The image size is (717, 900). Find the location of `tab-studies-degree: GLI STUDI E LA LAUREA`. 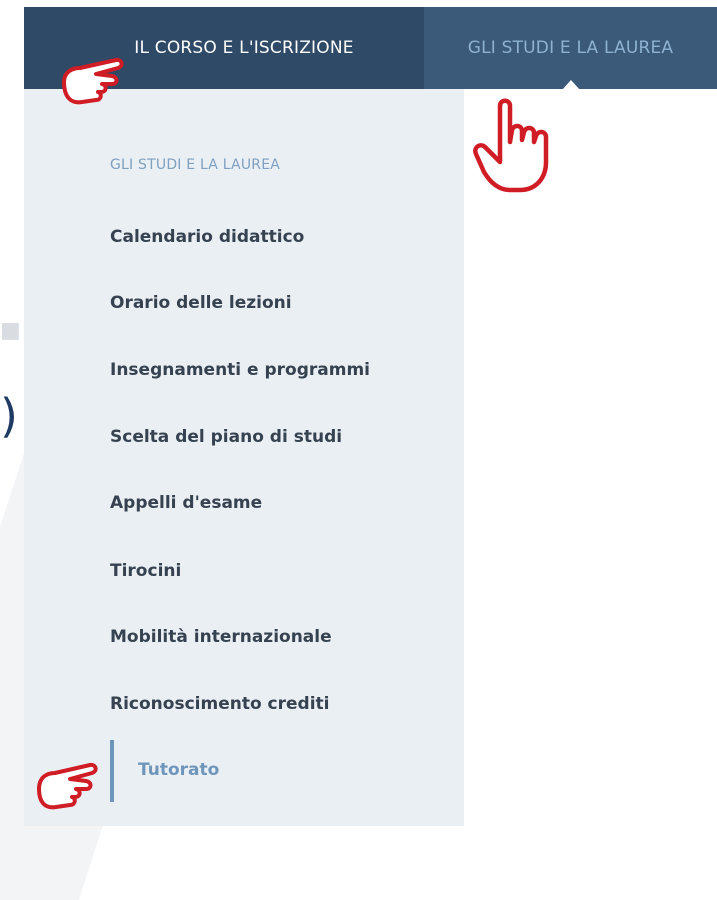

tab-studies-degree: GLI STUDI E LA LAUREA is located at coordinates (570, 48).